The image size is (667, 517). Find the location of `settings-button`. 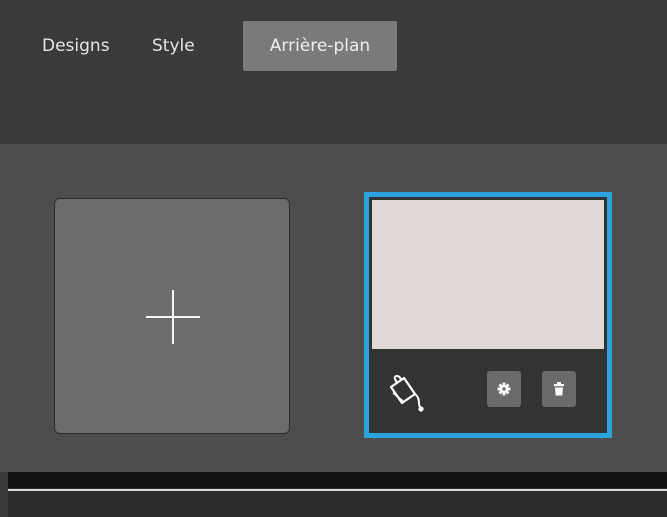

settings-button is located at coordinates (504, 389).